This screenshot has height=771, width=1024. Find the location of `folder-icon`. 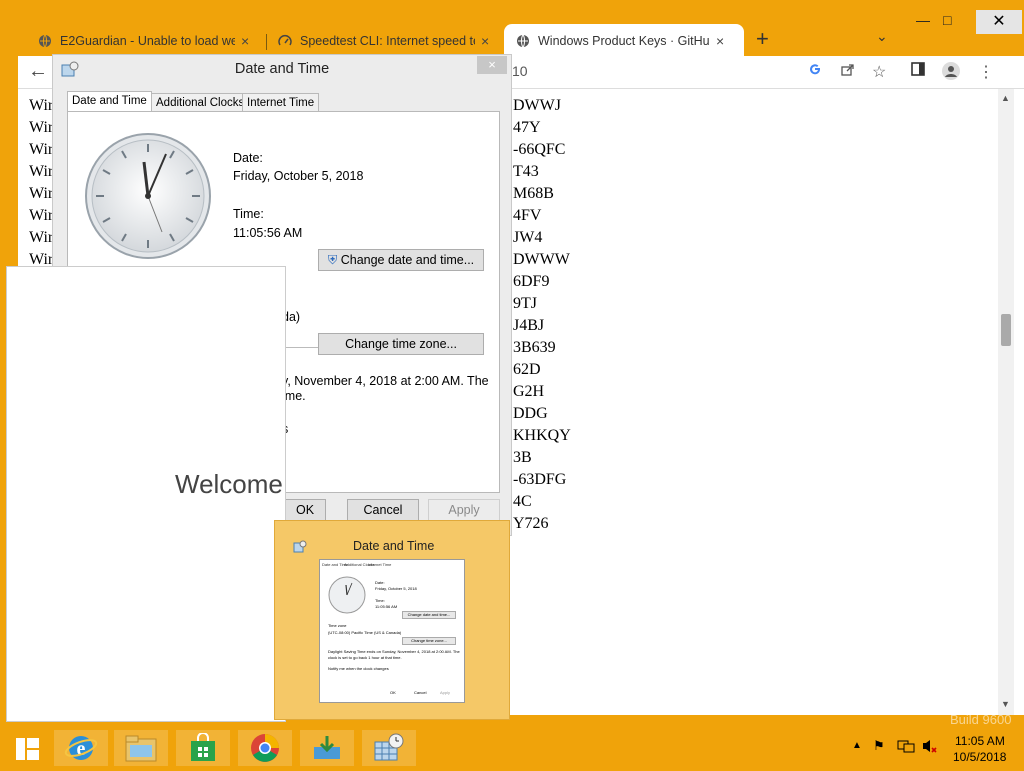

folder-icon is located at coordinates (141, 748).